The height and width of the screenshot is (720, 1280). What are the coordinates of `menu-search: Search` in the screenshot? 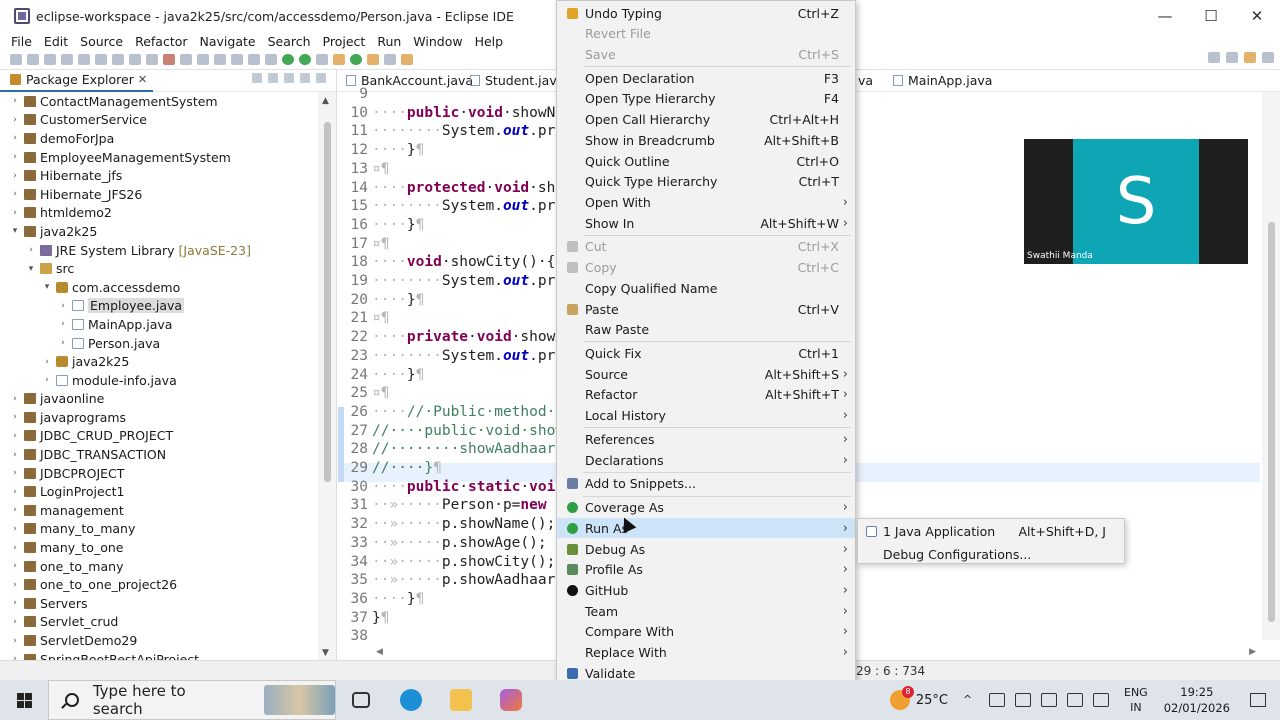 It's located at (289, 41).